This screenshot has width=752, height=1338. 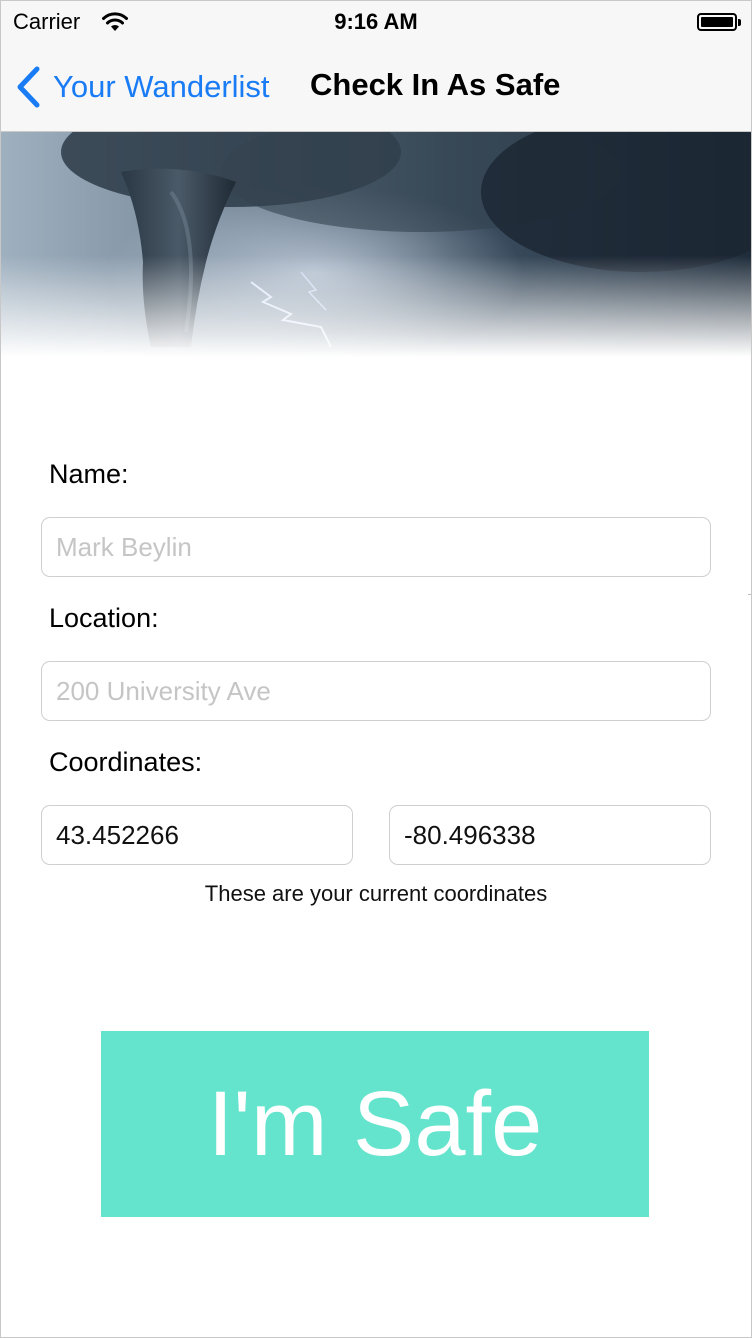 What do you see at coordinates (126, 762) in the screenshot?
I see `coordinates-label: Coordinates:` at bounding box center [126, 762].